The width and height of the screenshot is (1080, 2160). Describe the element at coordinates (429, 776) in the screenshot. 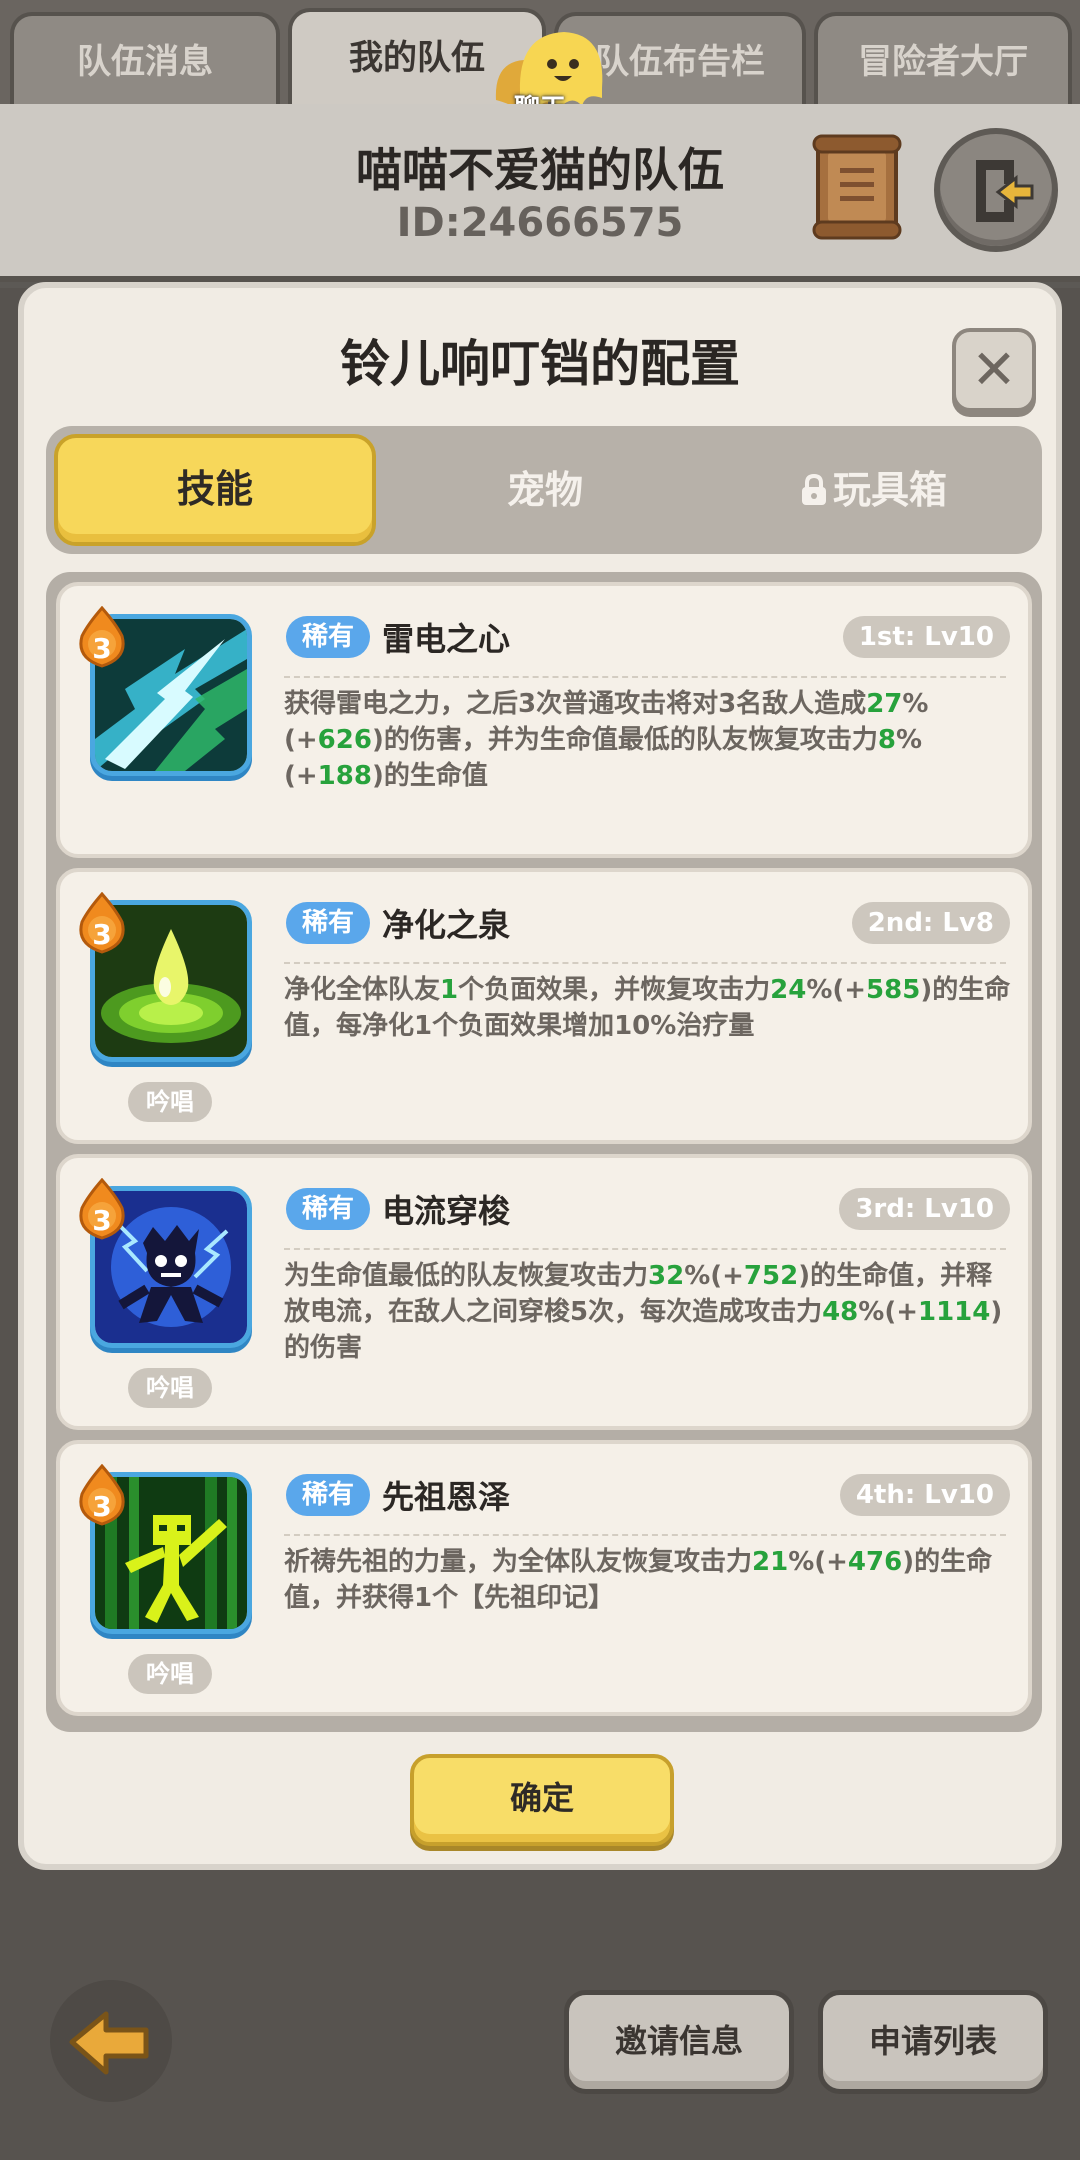

I see `description-text: )的生命值` at that location.